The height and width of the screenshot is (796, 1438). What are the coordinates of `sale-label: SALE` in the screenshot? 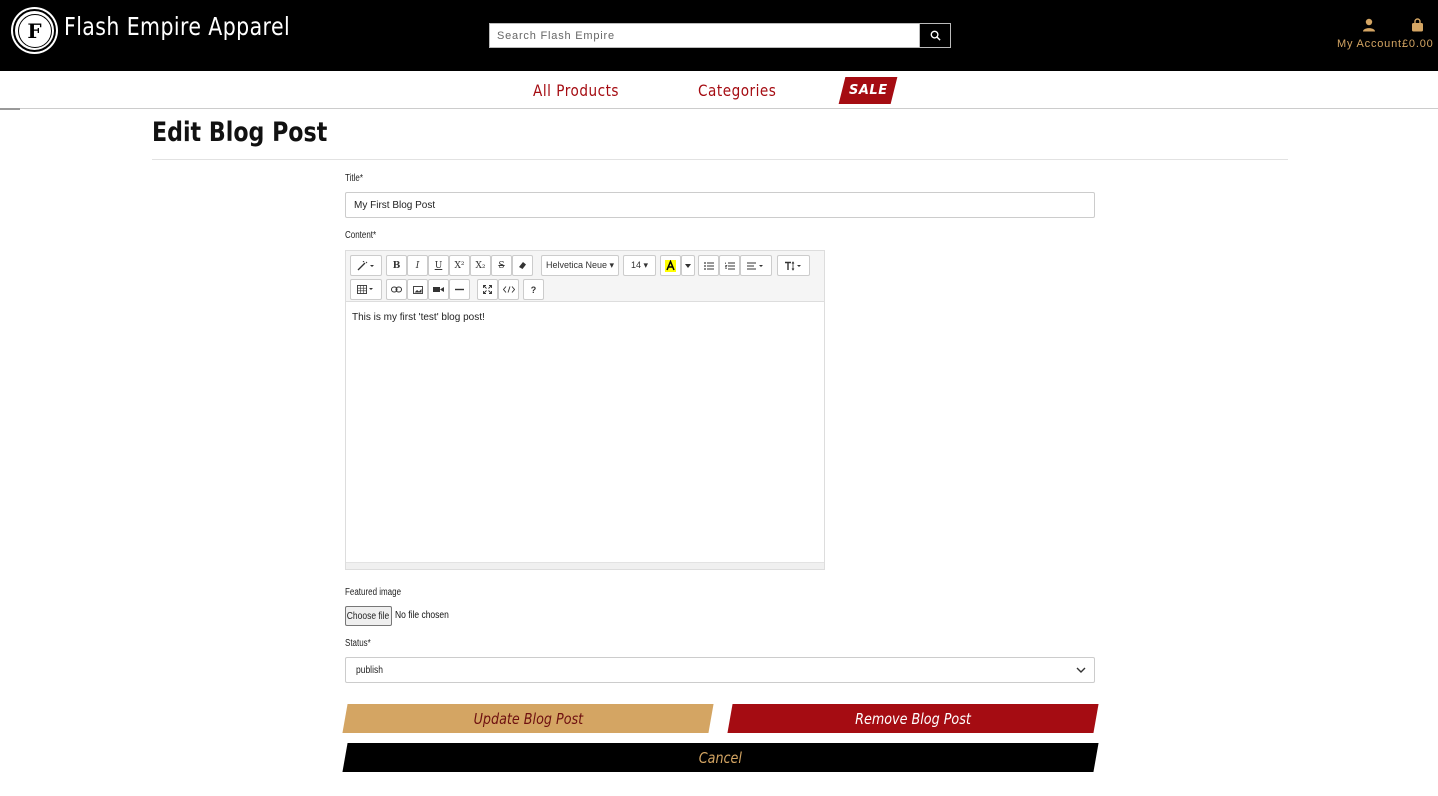 It's located at (868, 90).